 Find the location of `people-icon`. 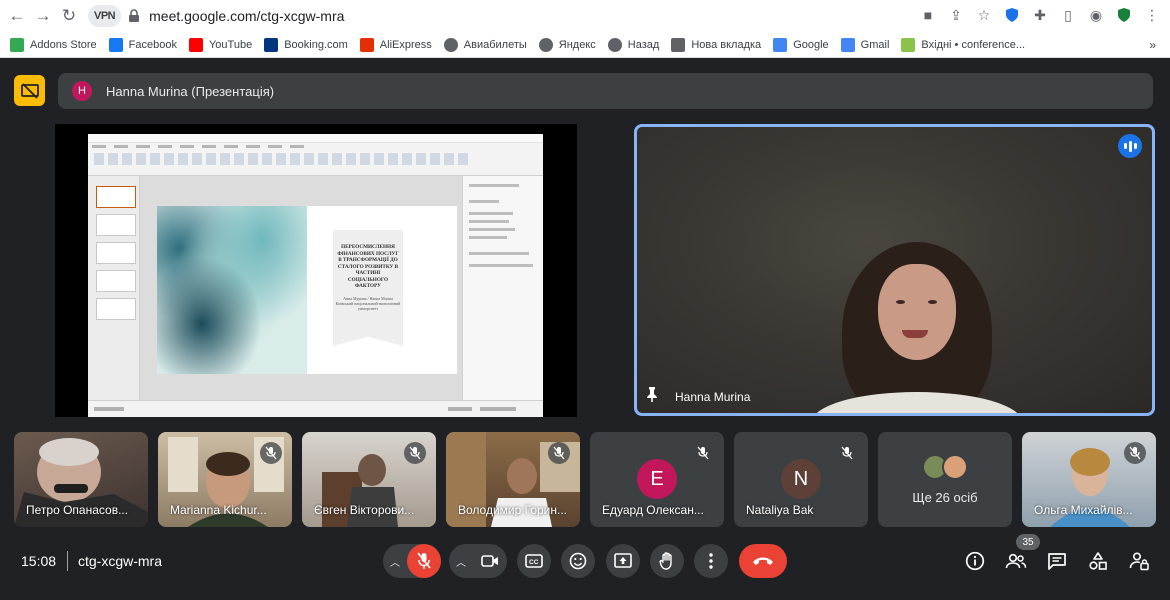

people-icon is located at coordinates (1016, 561).